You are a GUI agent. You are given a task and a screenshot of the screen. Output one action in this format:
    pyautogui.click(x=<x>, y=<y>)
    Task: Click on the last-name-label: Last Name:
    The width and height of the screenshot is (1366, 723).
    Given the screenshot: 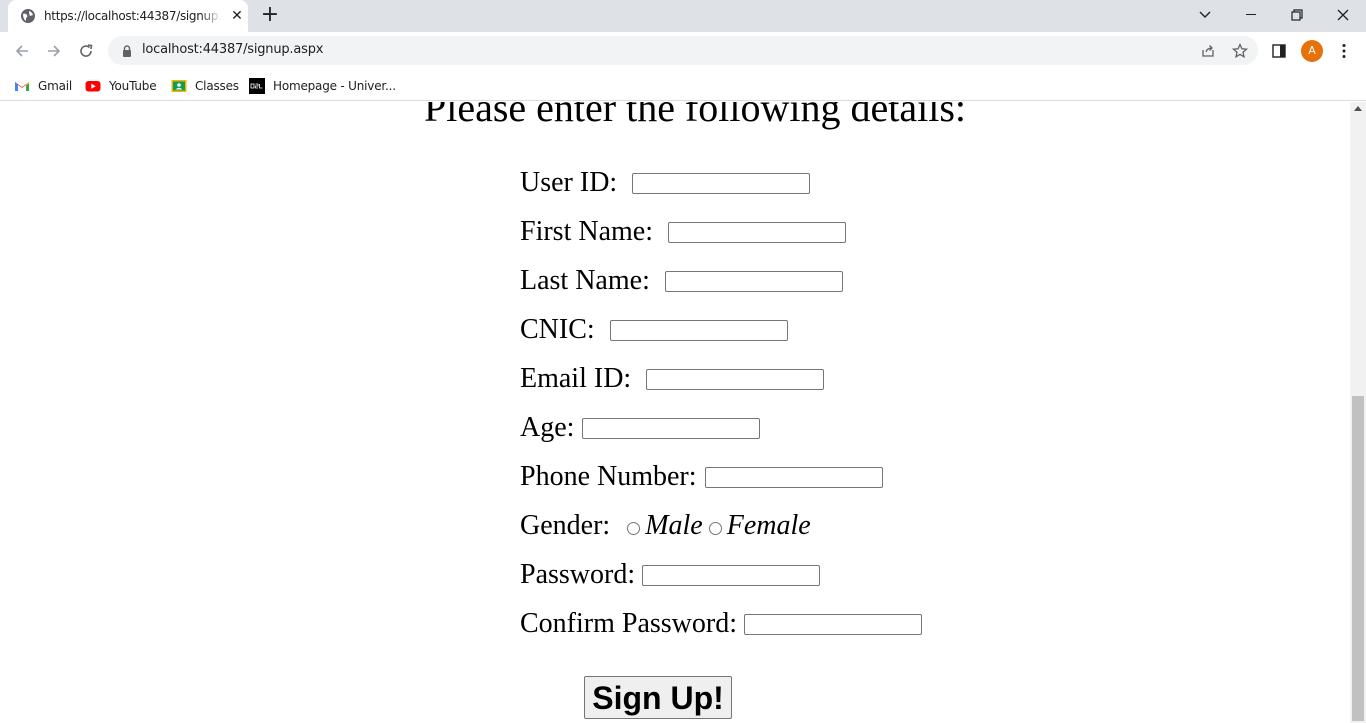 What is the action you would take?
    pyautogui.click(x=585, y=280)
    